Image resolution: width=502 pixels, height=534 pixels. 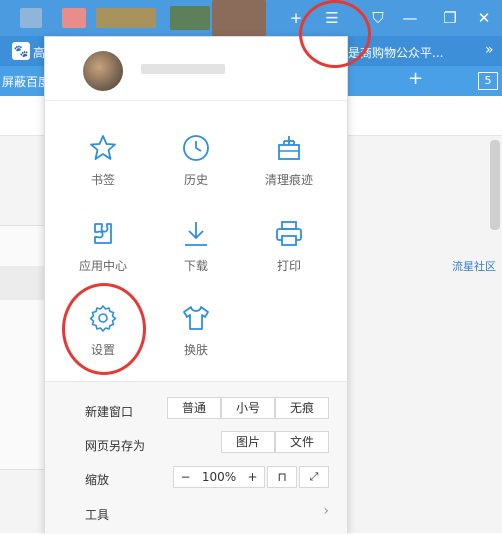 What do you see at coordinates (415, 78) in the screenshot?
I see `new-tab-button: +` at bounding box center [415, 78].